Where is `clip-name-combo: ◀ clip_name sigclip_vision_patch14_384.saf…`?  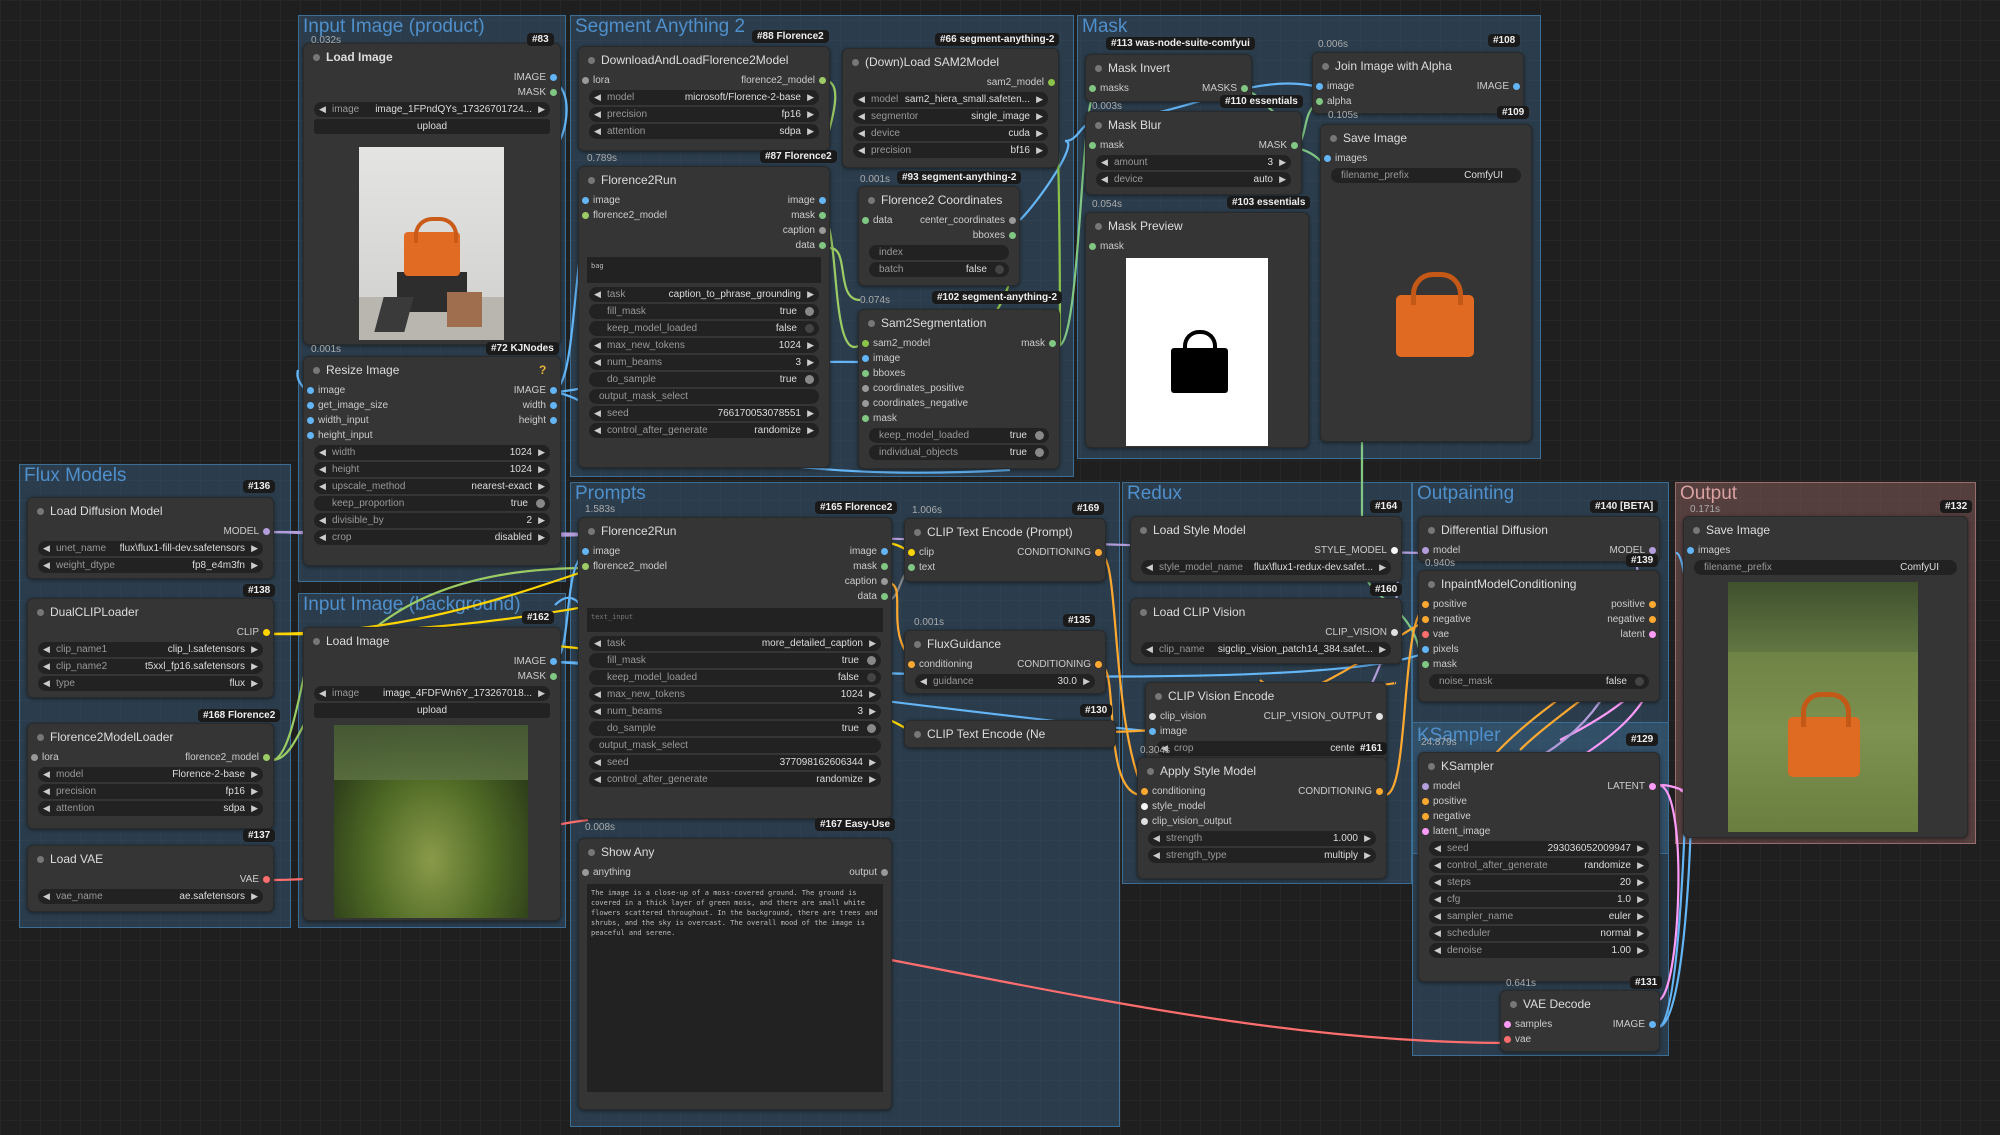 clip-name-combo: ◀ clip_name sigclip_vision_patch14_384.saf… is located at coordinates (1266, 649).